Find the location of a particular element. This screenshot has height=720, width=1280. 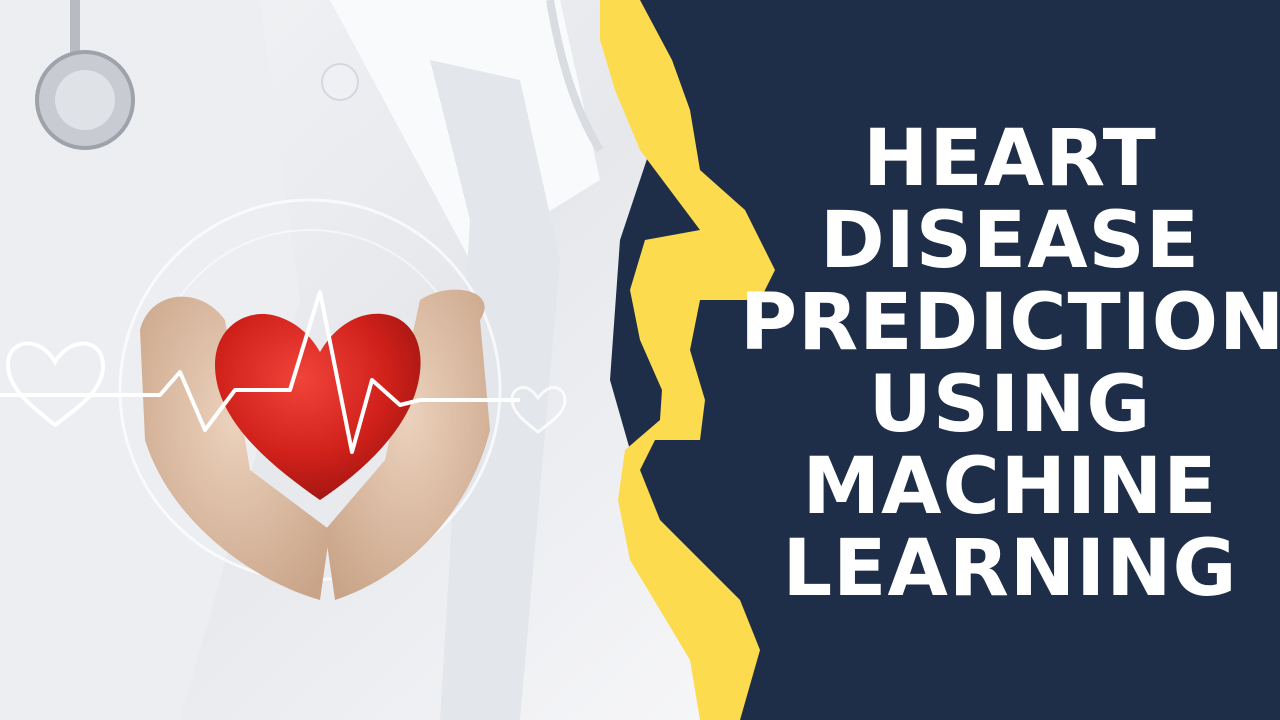

headline-line: DISEASE is located at coordinates (1010, 241).